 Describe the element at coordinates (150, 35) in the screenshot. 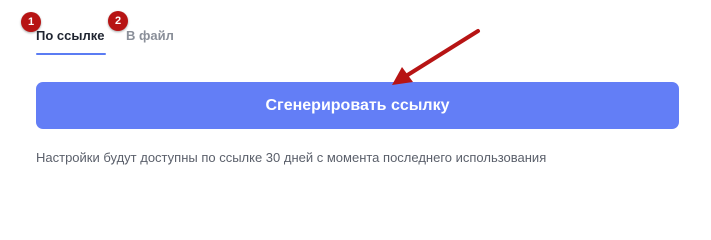

I see `tab-to-file: В файл` at that location.